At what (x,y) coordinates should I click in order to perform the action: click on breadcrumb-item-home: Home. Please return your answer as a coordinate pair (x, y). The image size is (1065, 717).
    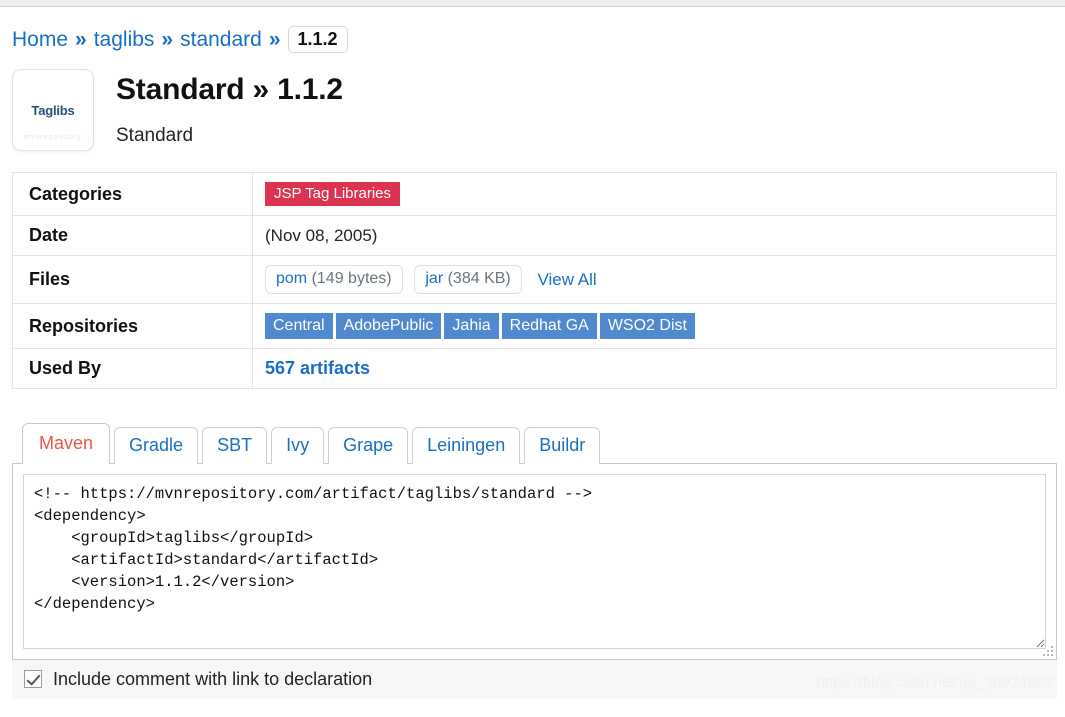
    Looking at the image, I should click on (40, 40).